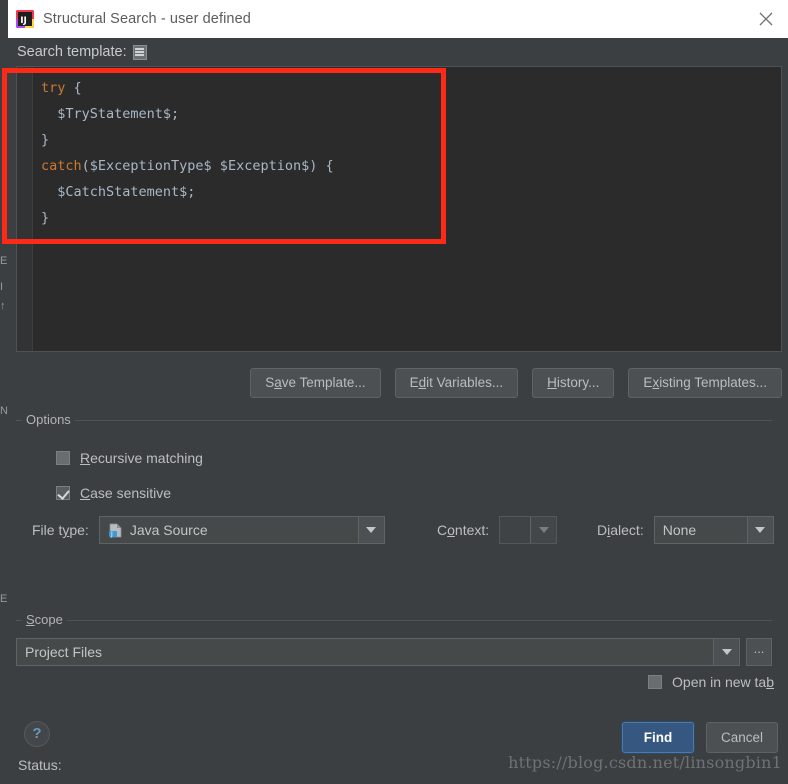  I want to click on cancel-button: Cancel, so click(741, 737).